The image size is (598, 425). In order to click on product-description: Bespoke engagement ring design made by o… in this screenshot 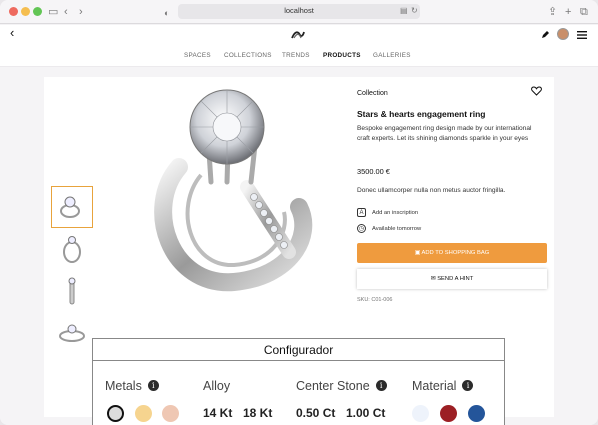, I will do `click(444, 133)`.